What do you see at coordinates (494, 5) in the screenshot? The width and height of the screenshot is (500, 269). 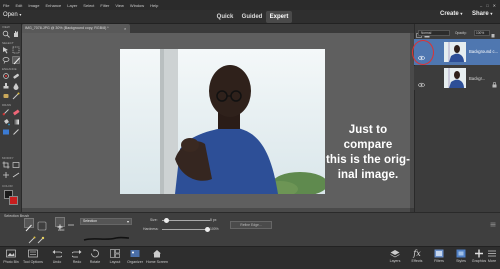 I see `close-window-button: ✕` at bounding box center [494, 5].